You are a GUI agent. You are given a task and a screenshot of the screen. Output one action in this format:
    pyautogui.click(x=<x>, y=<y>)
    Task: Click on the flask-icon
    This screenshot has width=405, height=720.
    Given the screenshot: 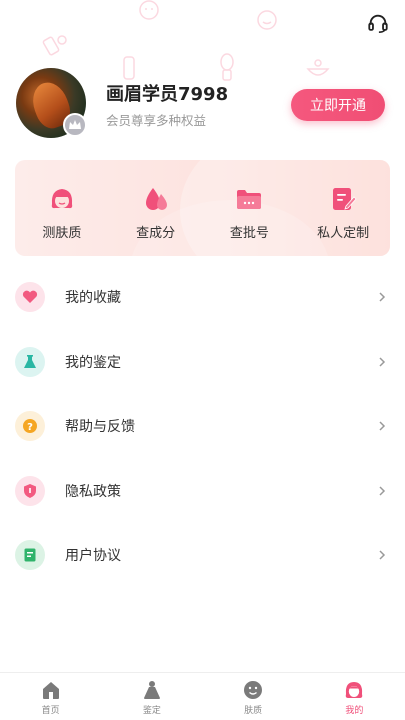 What is the action you would take?
    pyautogui.click(x=30, y=361)
    